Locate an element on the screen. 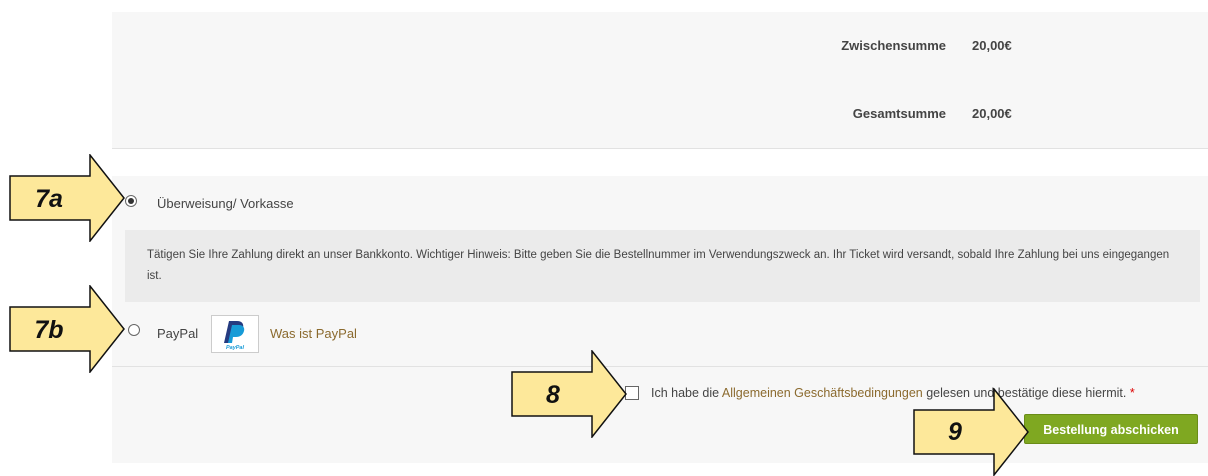 The image size is (1208, 476). required-marker: * is located at coordinates (1132, 393).